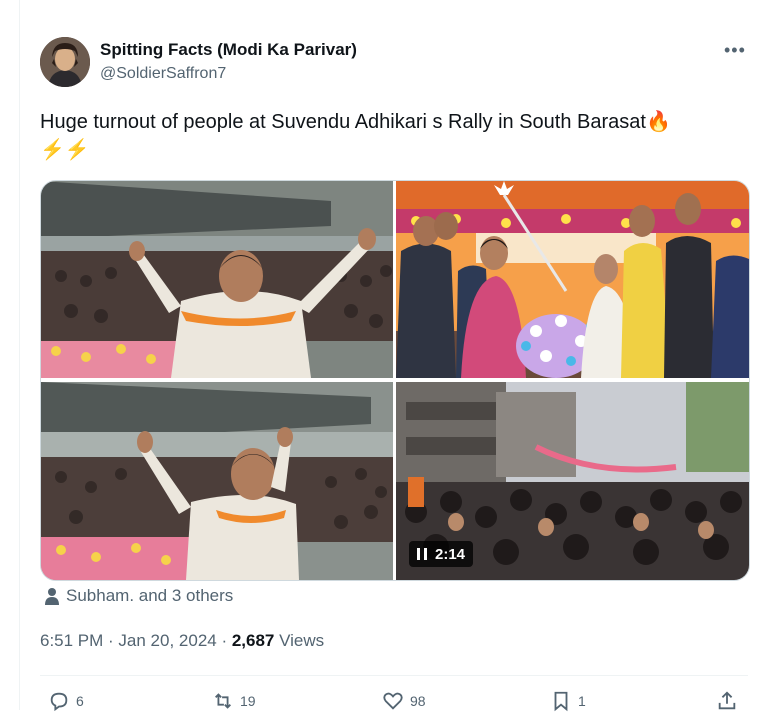  I want to click on tweet-time: 6:51 PM, so click(71, 640).